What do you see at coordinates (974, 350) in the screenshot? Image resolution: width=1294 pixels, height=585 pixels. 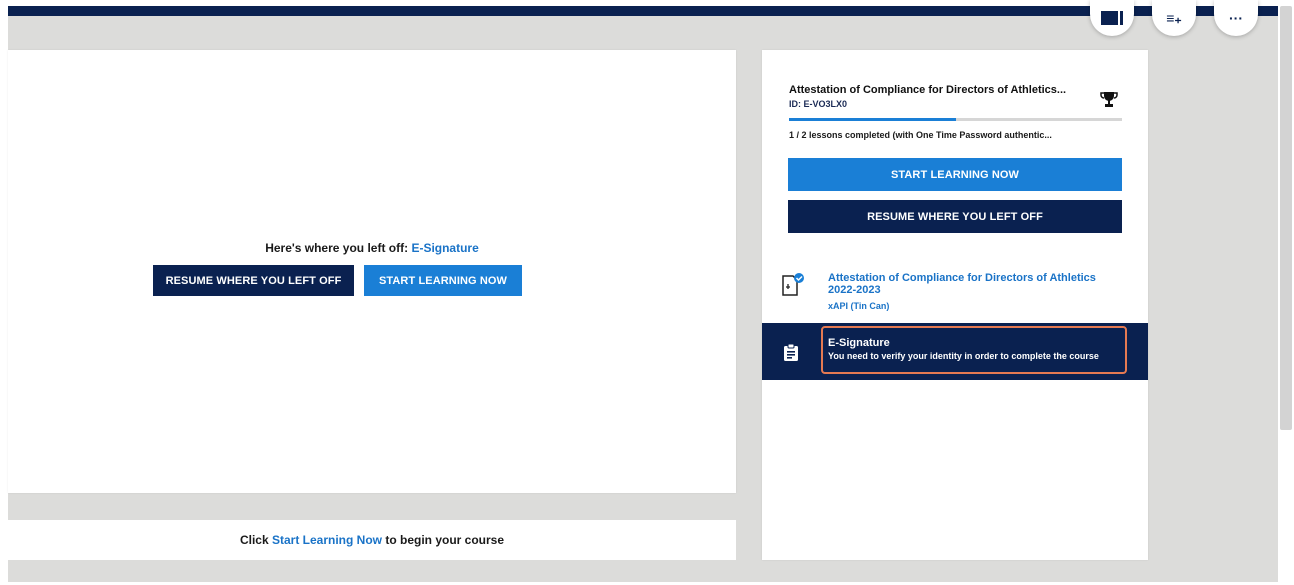 I see `highlight-box` at bounding box center [974, 350].